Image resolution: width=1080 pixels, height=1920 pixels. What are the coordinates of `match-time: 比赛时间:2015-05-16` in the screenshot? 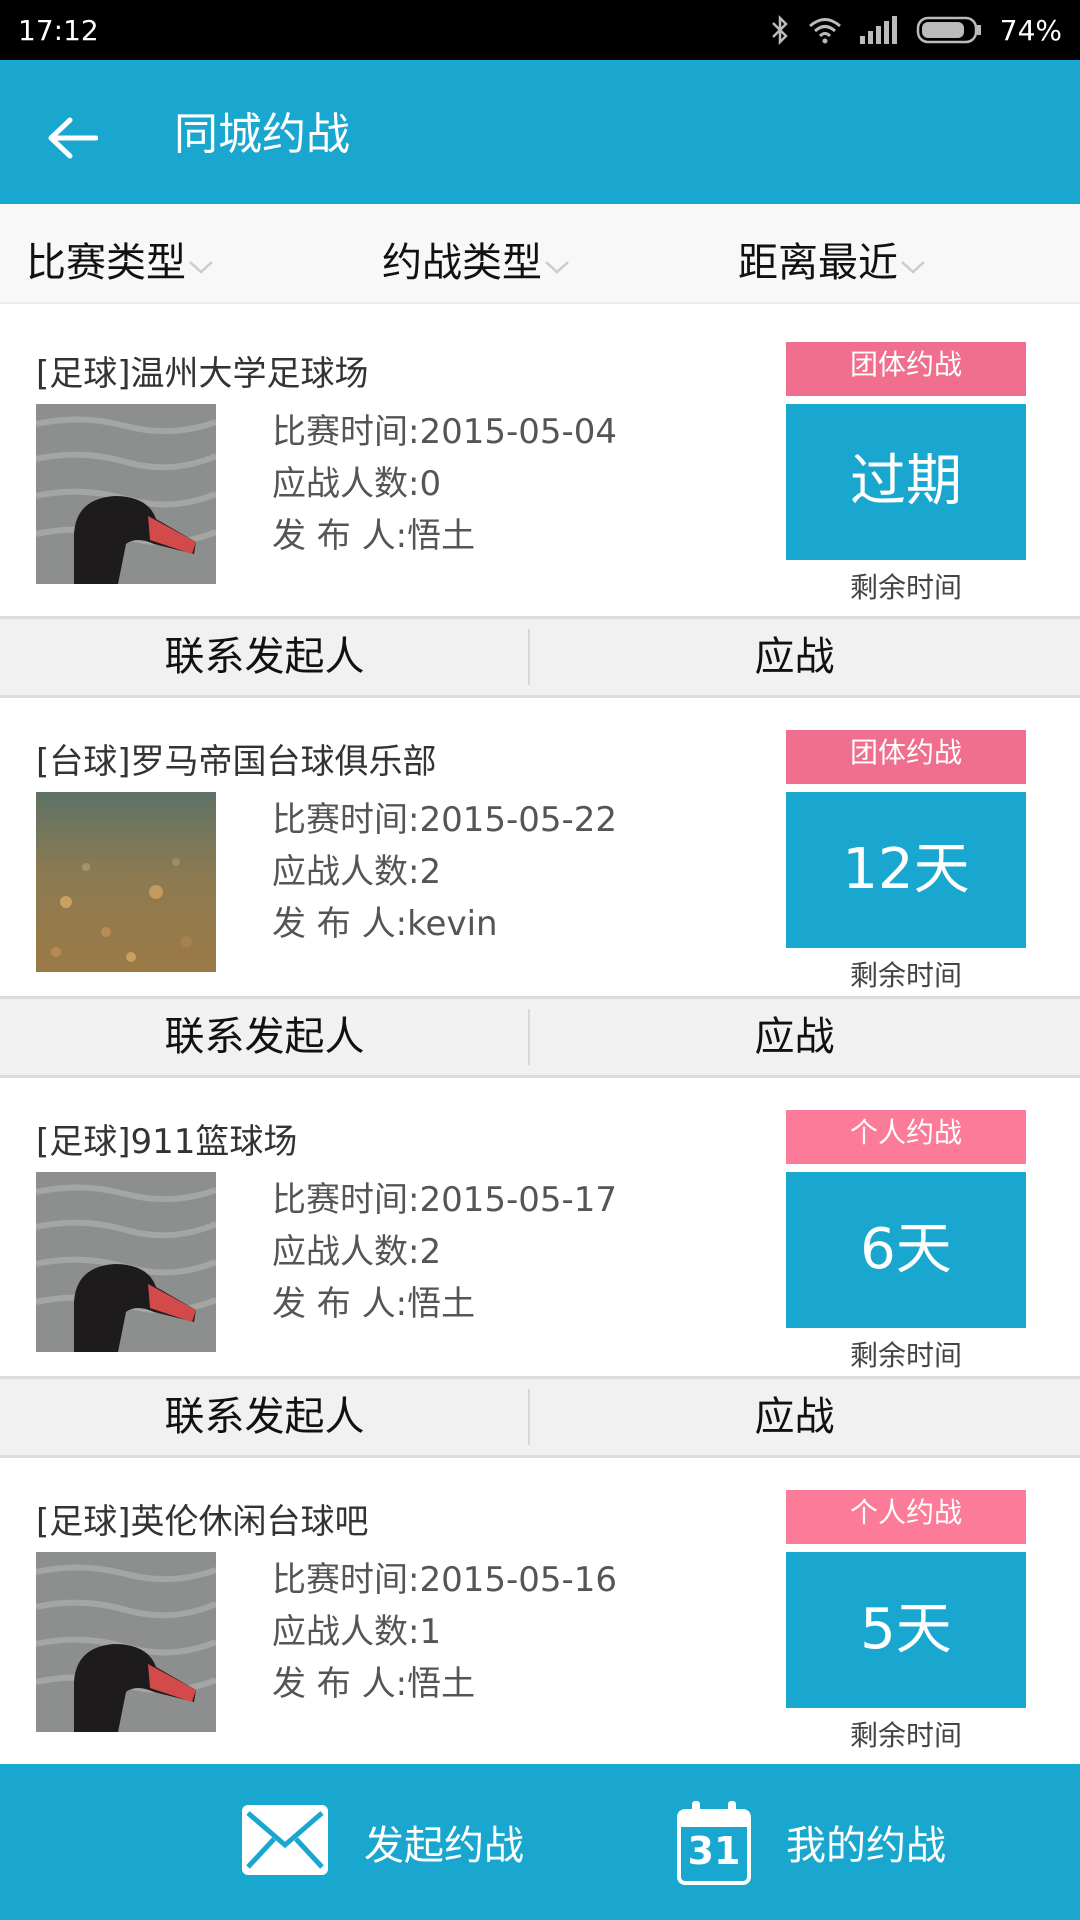 It's located at (445, 1580).